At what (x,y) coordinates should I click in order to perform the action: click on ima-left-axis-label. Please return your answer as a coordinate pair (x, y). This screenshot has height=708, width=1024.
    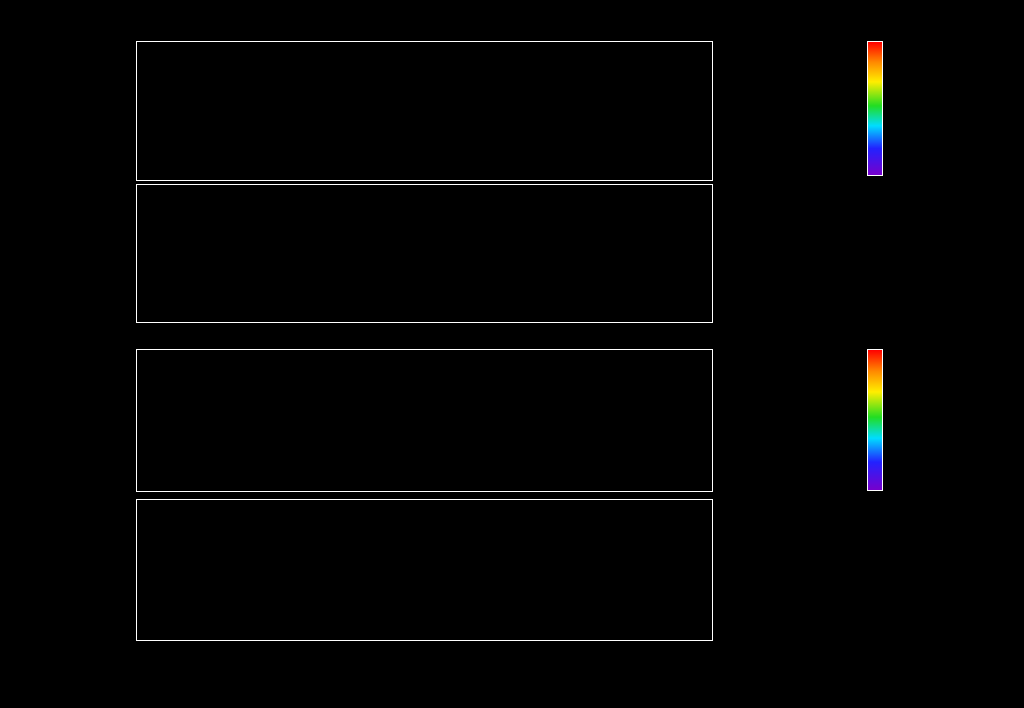
    Looking at the image, I should click on (85, 420).